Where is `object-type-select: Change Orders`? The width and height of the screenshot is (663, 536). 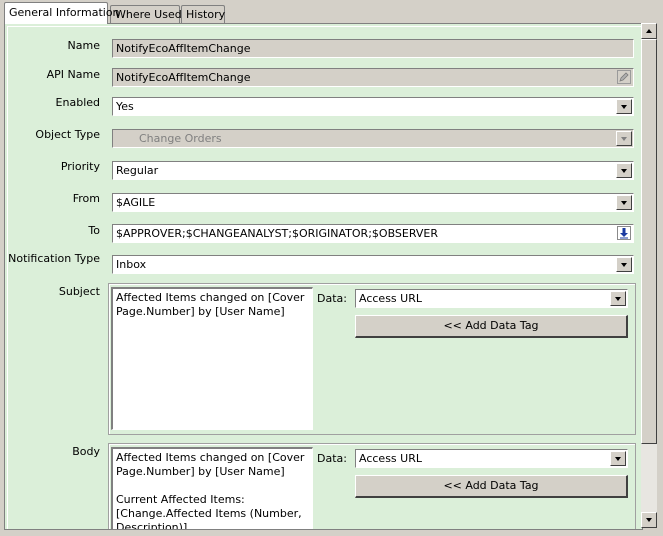
object-type-select: Change Orders is located at coordinates (373, 138).